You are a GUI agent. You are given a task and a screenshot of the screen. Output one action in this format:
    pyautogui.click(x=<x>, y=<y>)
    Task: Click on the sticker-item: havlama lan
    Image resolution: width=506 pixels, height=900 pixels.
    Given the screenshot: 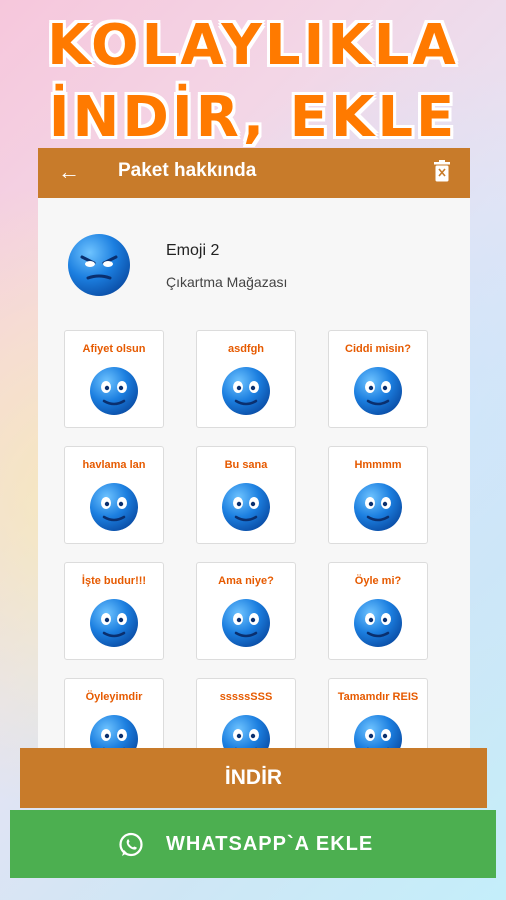 What is the action you would take?
    pyautogui.click(x=114, y=495)
    